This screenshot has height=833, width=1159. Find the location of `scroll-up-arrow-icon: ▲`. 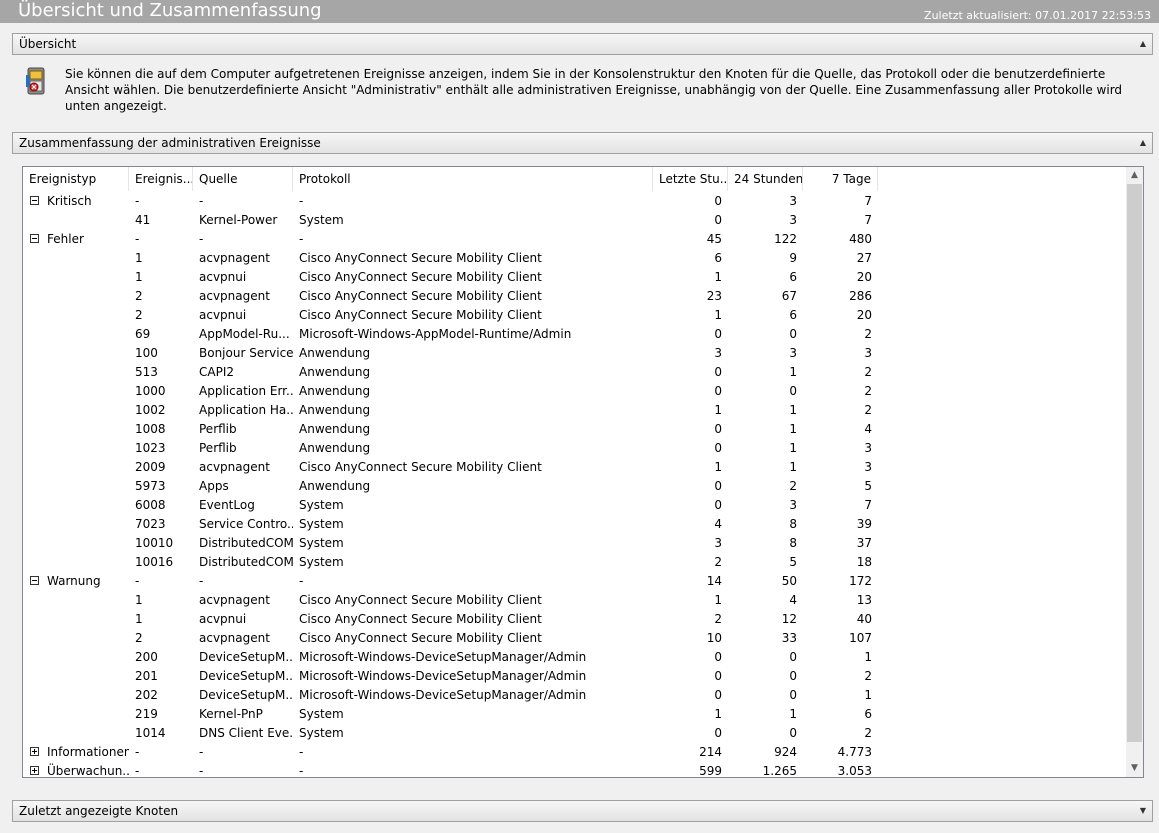

scroll-up-arrow-icon: ▲ is located at coordinates (1134, 175).